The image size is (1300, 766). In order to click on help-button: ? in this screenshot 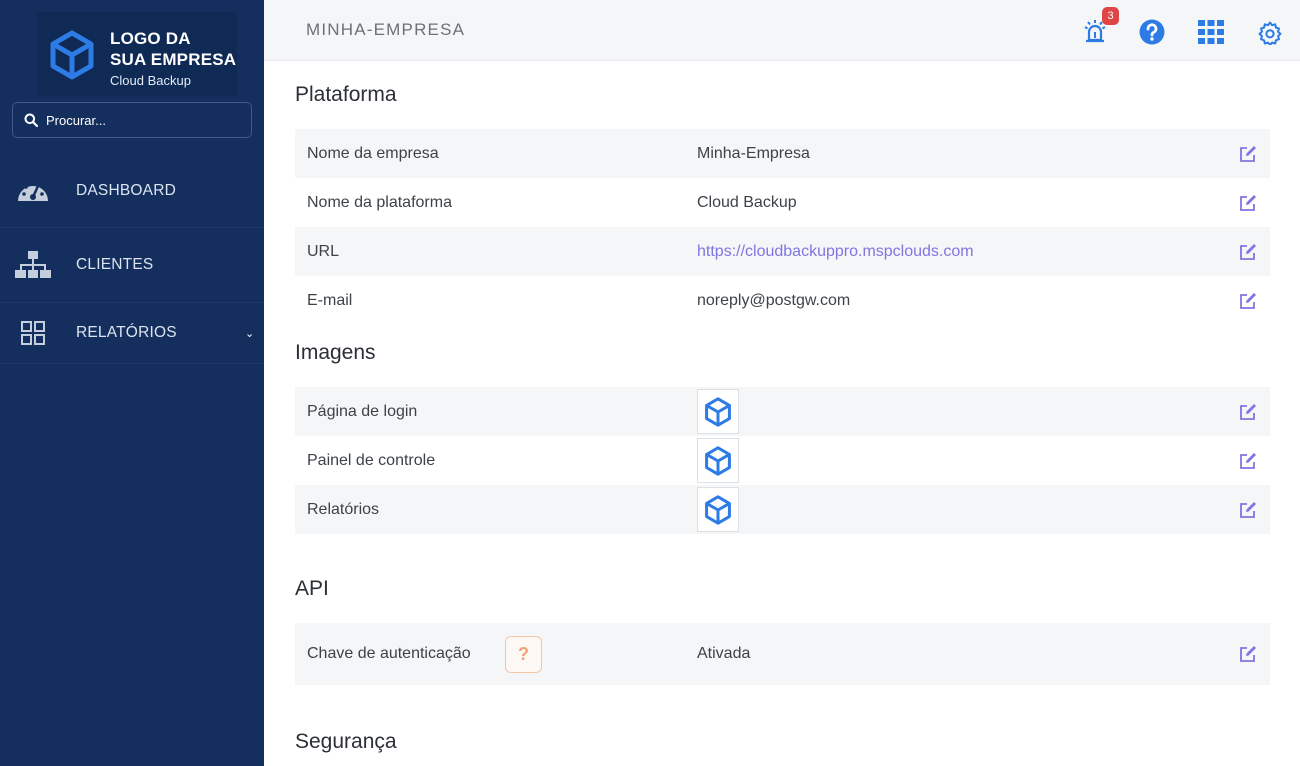, I will do `click(523, 654)`.